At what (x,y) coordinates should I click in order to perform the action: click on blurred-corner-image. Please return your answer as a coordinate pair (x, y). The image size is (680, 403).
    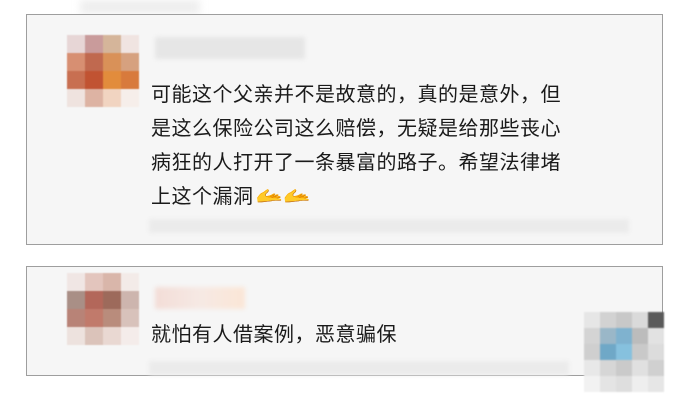
    Looking at the image, I should click on (624, 352).